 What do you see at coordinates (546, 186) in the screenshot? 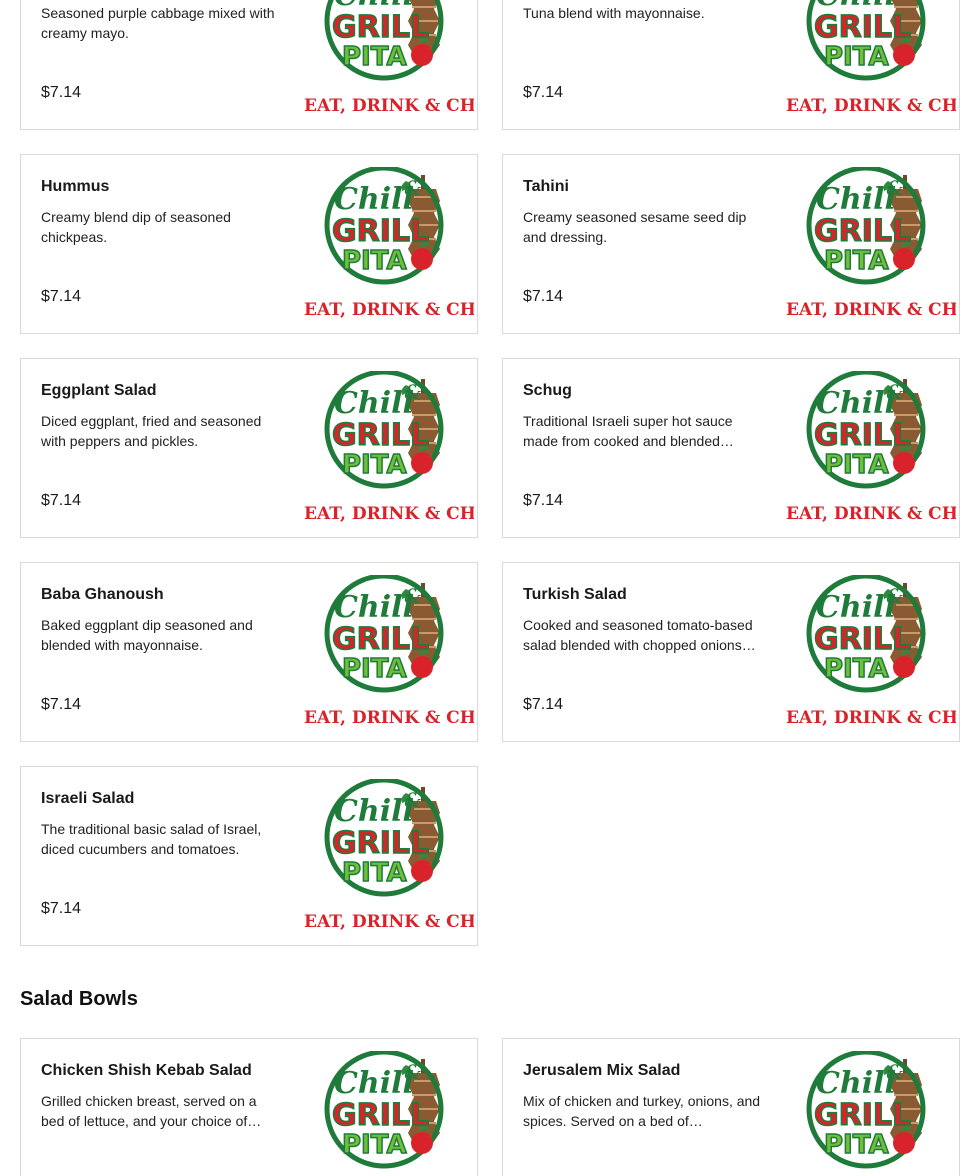
I see `menu-item-name: Tahini` at bounding box center [546, 186].